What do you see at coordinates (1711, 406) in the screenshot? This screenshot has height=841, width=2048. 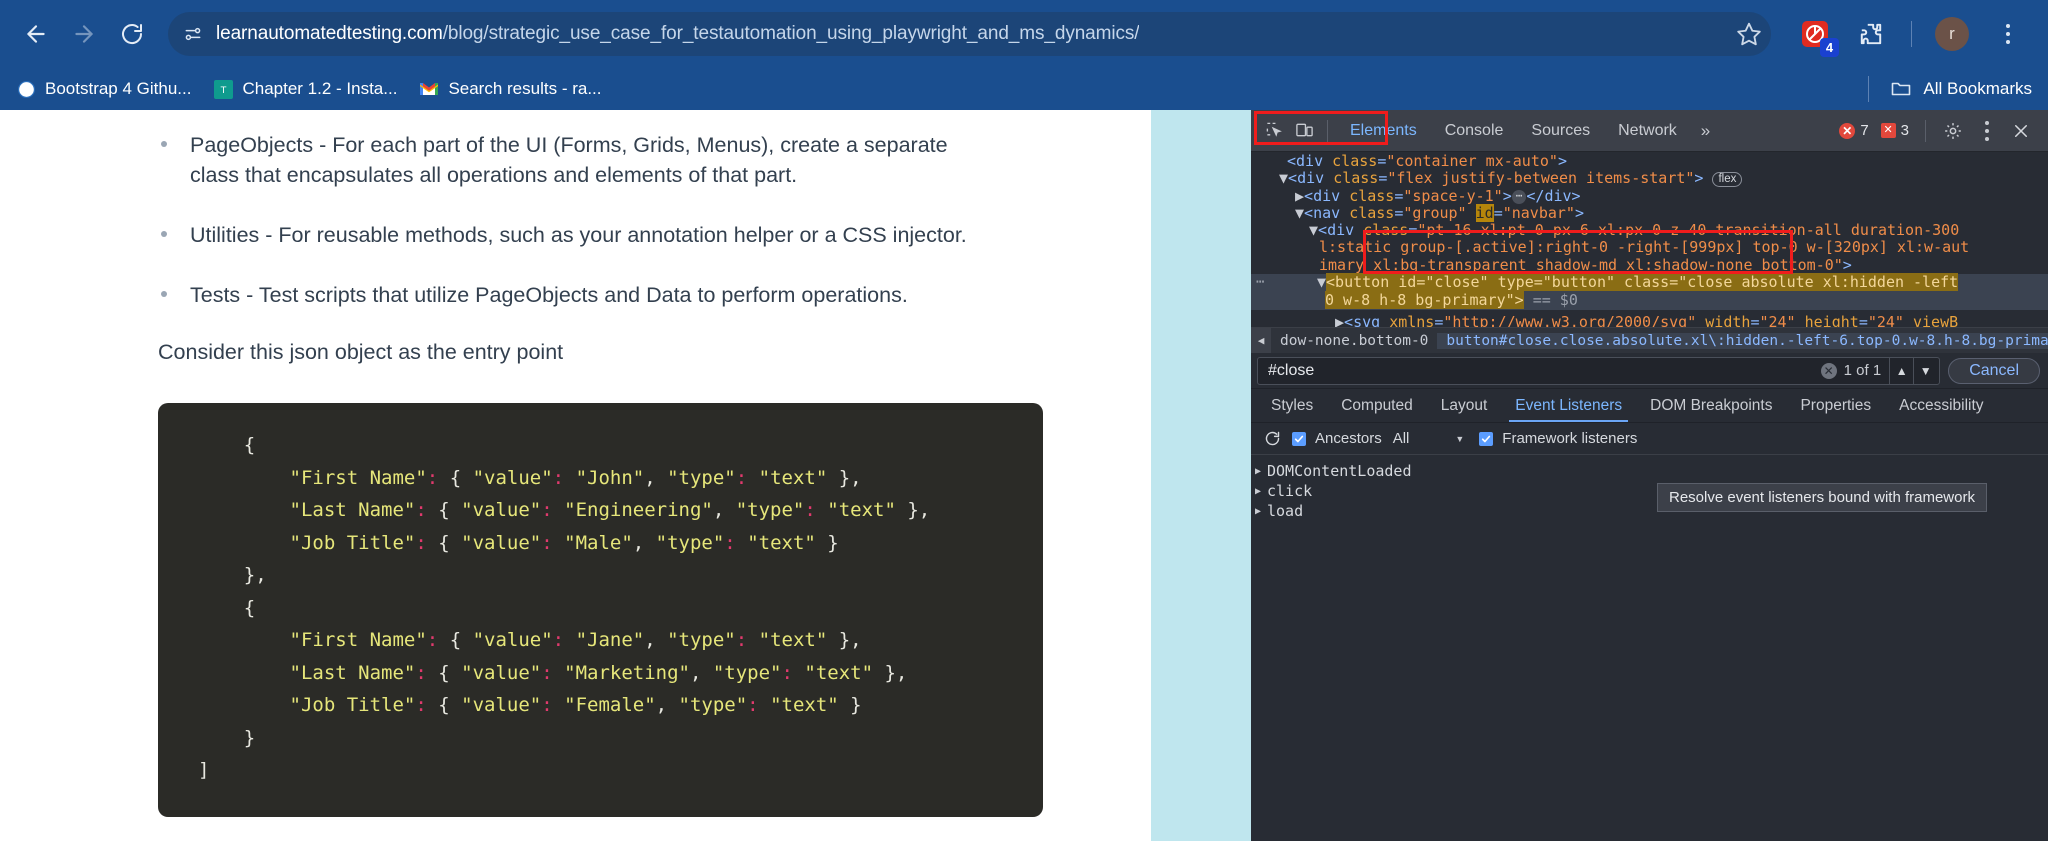 I see `tab-dom-breakpoints: DOM Breakpoints` at bounding box center [1711, 406].